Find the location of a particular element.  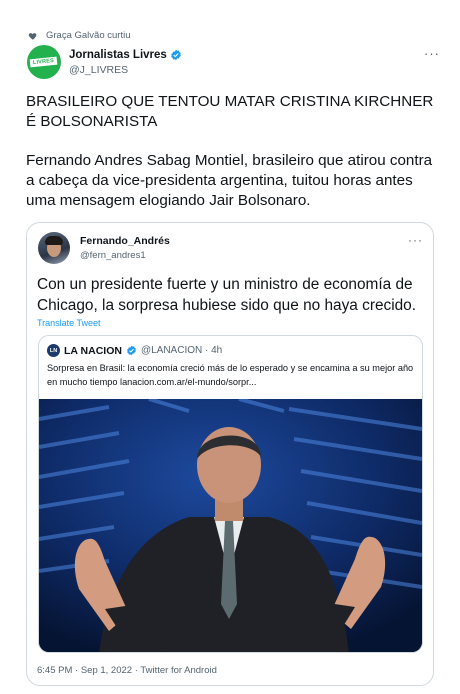

author-handle: @J_LIVRES is located at coordinates (125, 70).